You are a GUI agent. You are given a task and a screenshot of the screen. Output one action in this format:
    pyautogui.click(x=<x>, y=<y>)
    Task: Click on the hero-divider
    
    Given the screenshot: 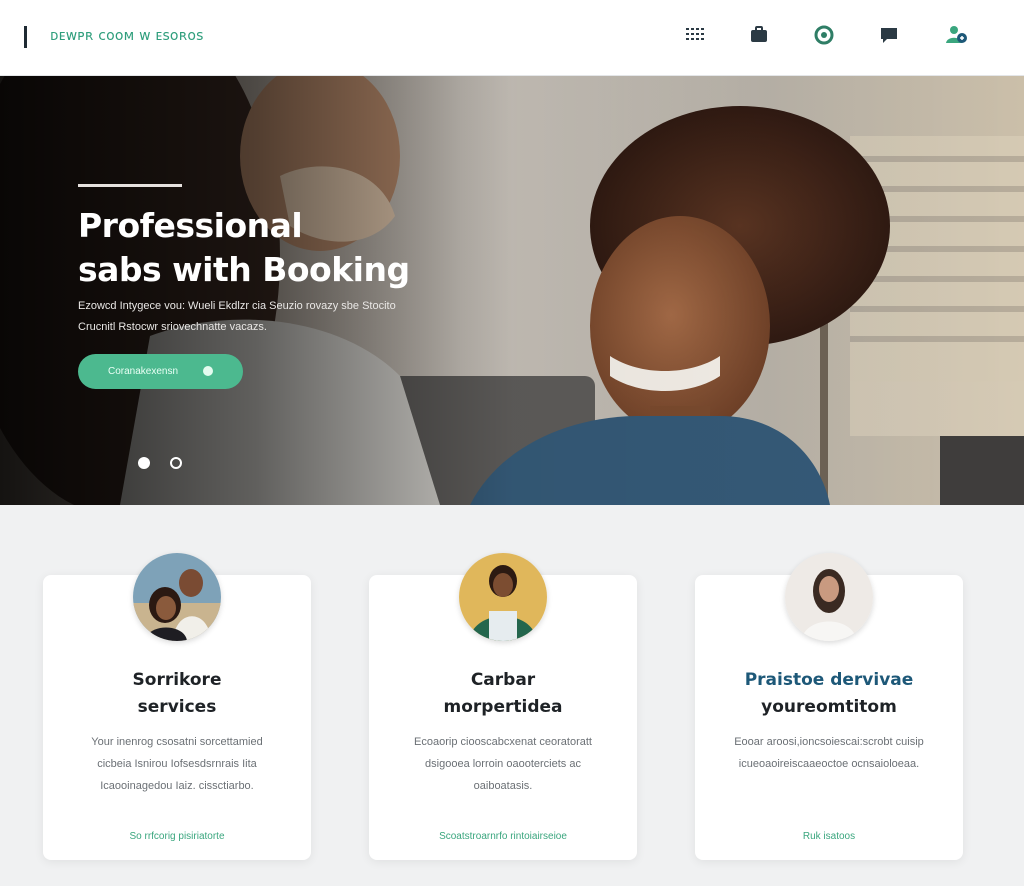 What is the action you would take?
    pyautogui.click(x=130, y=185)
    